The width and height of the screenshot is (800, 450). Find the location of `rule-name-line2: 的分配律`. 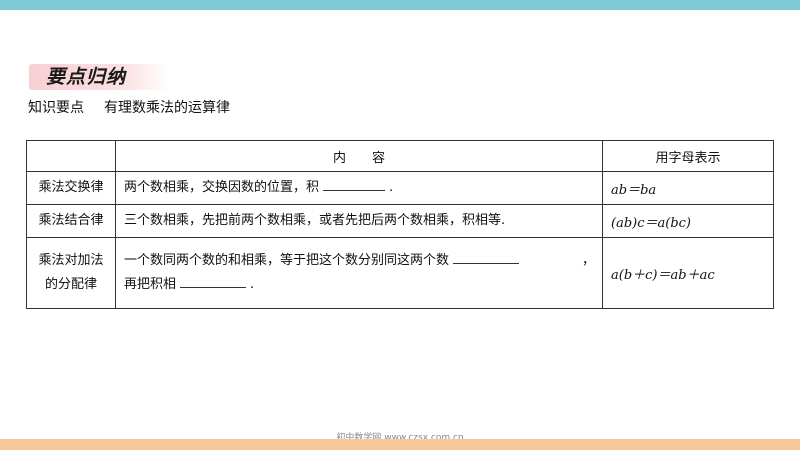

rule-name-line2: 的分配律 is located at coordinates (70, 284).